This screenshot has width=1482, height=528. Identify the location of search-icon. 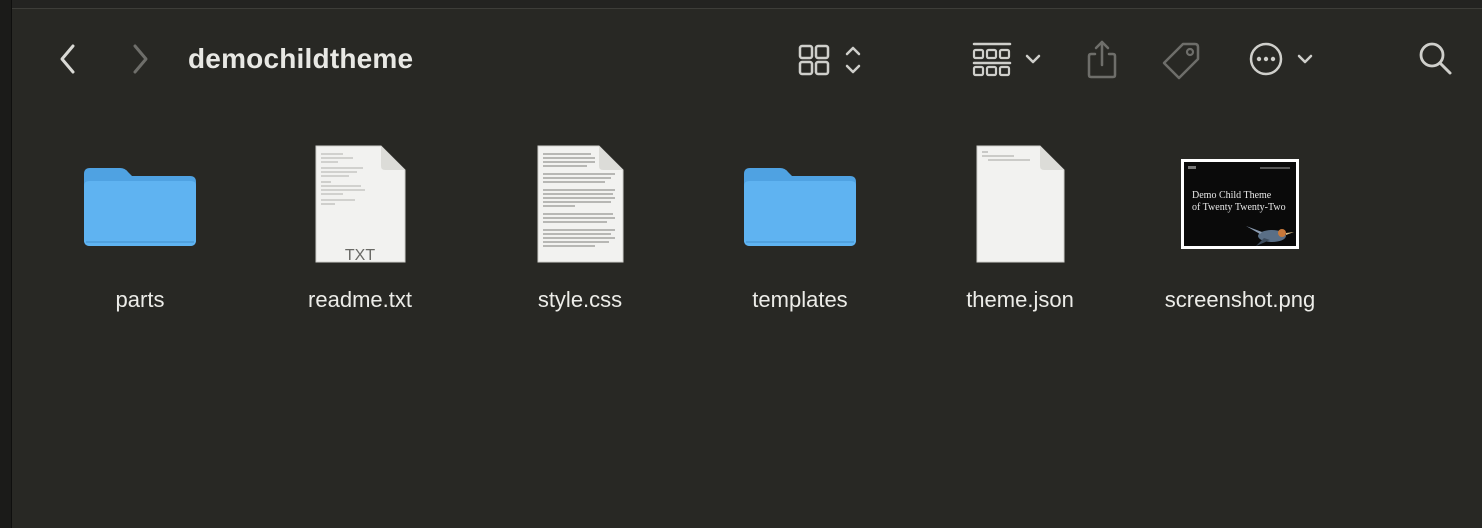
(1435, 58).